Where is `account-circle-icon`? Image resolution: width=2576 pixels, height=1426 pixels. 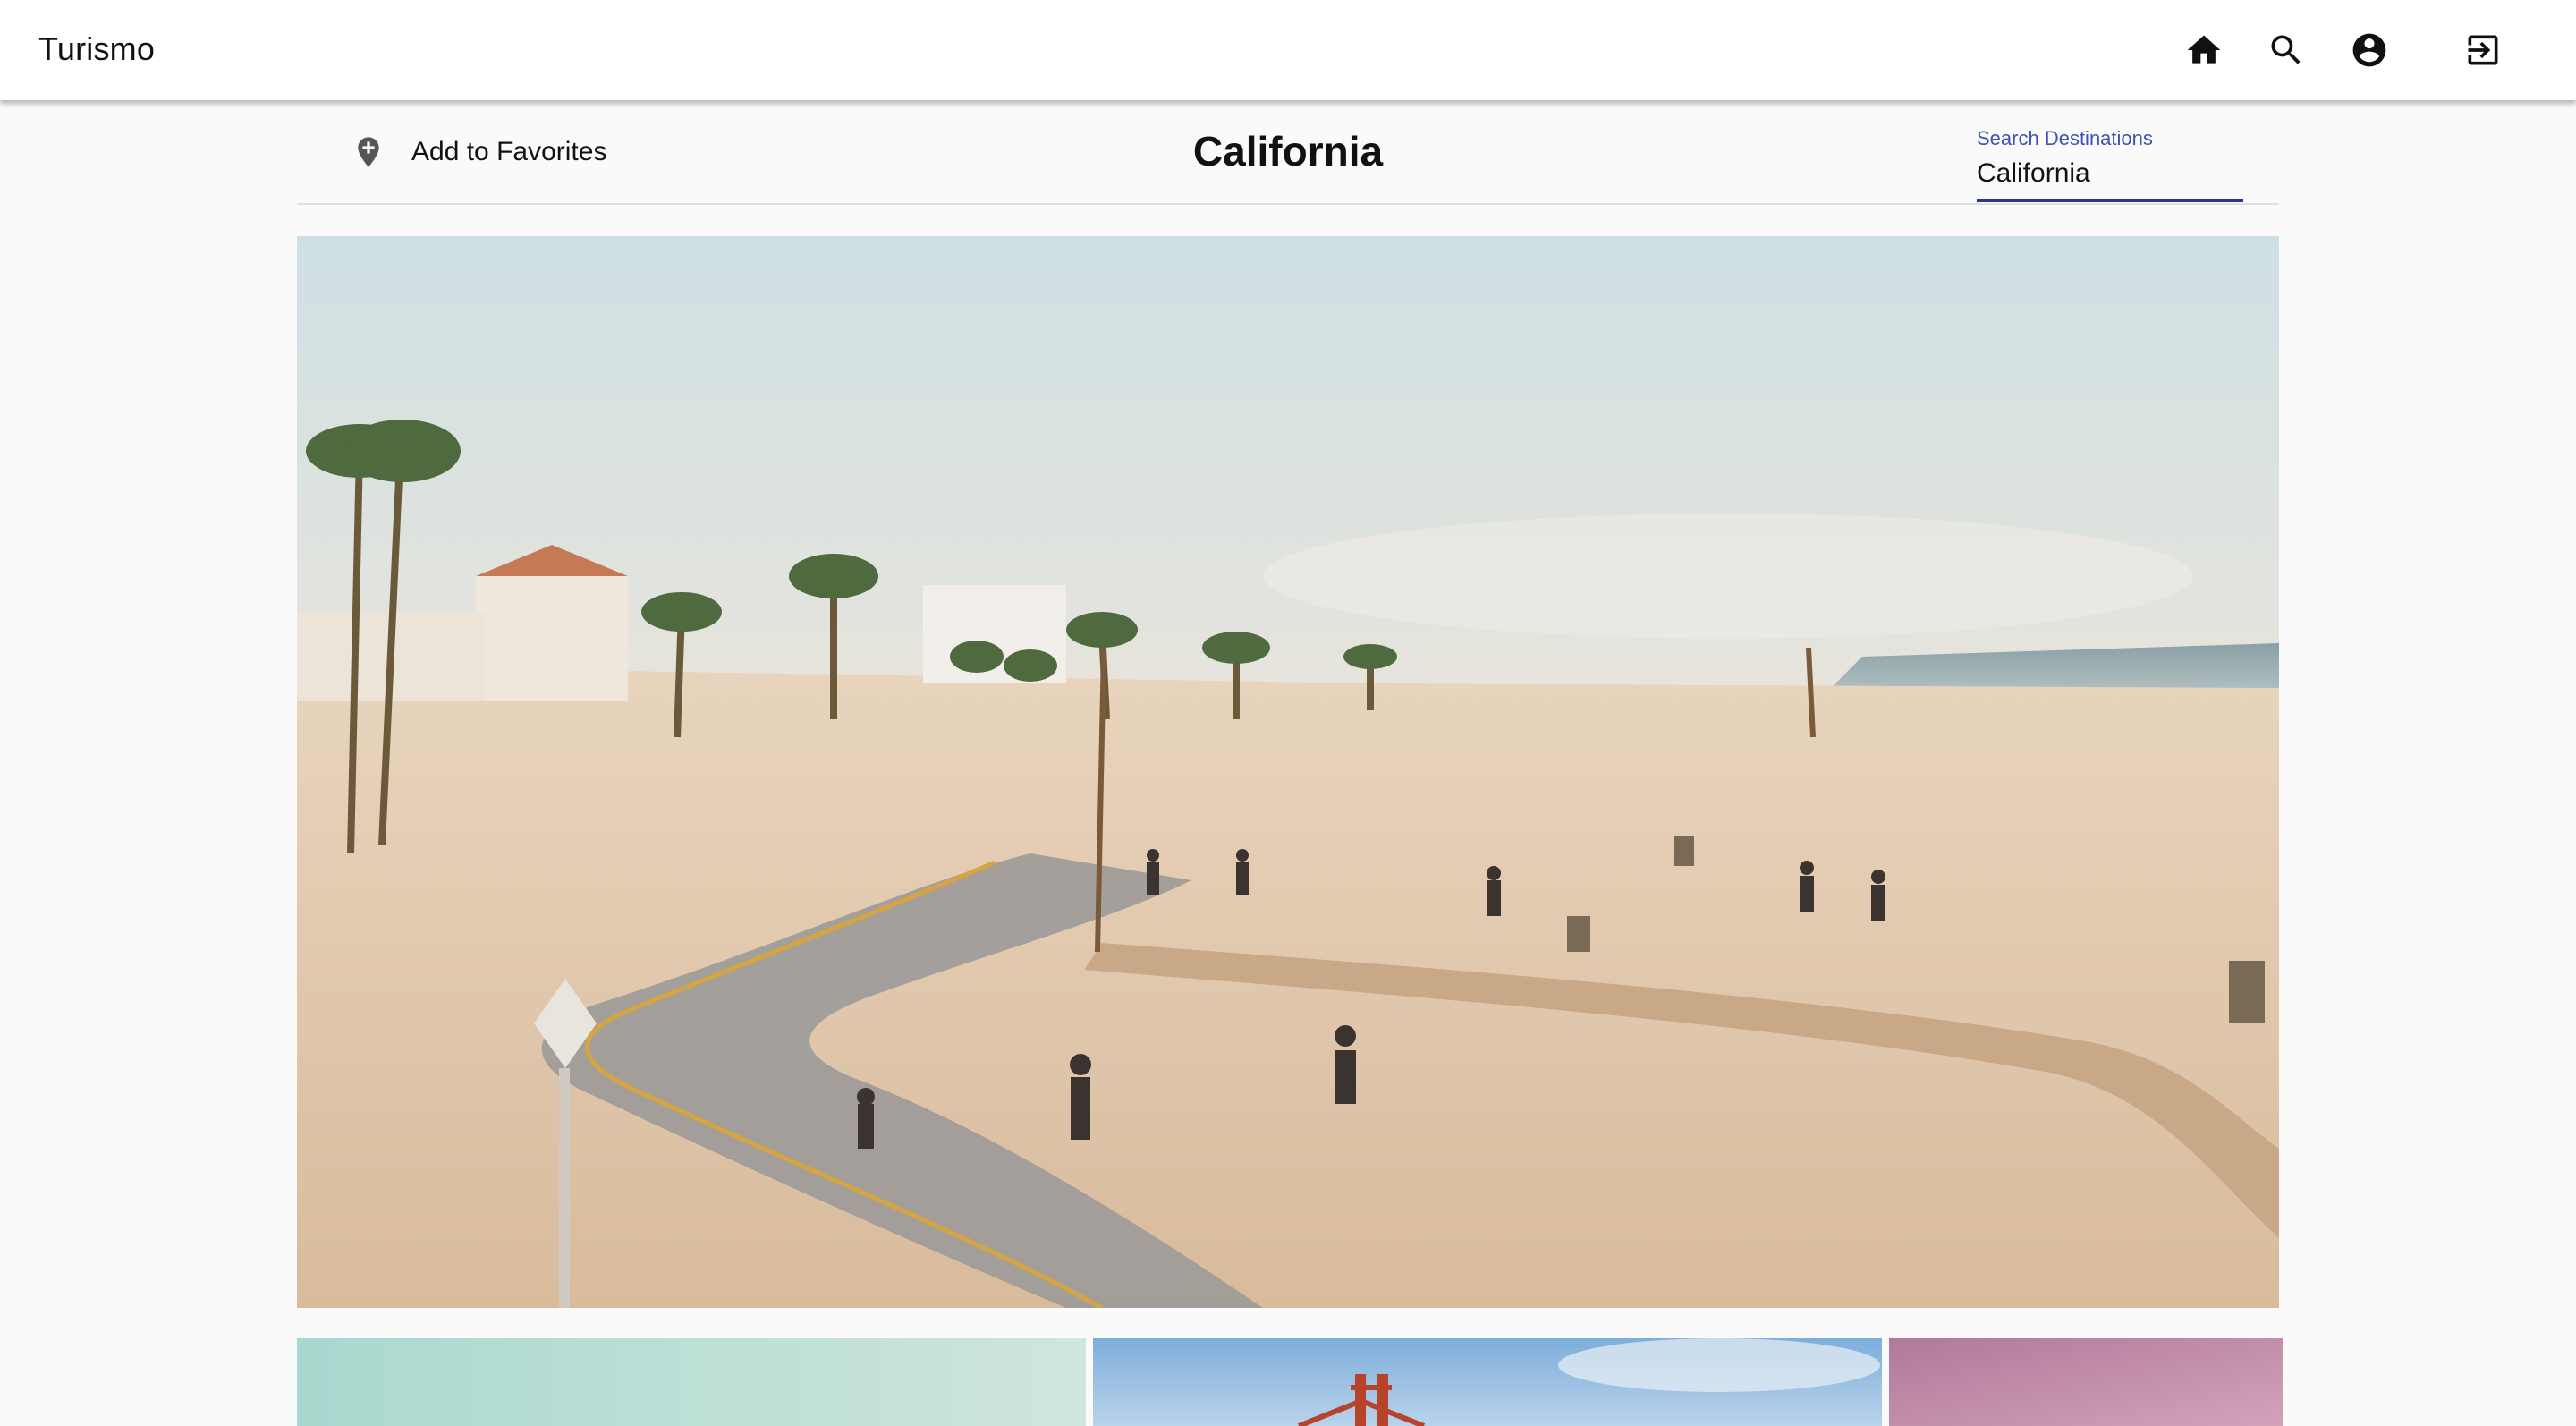
account-circle-icon is located at coordinates (2369, 50).